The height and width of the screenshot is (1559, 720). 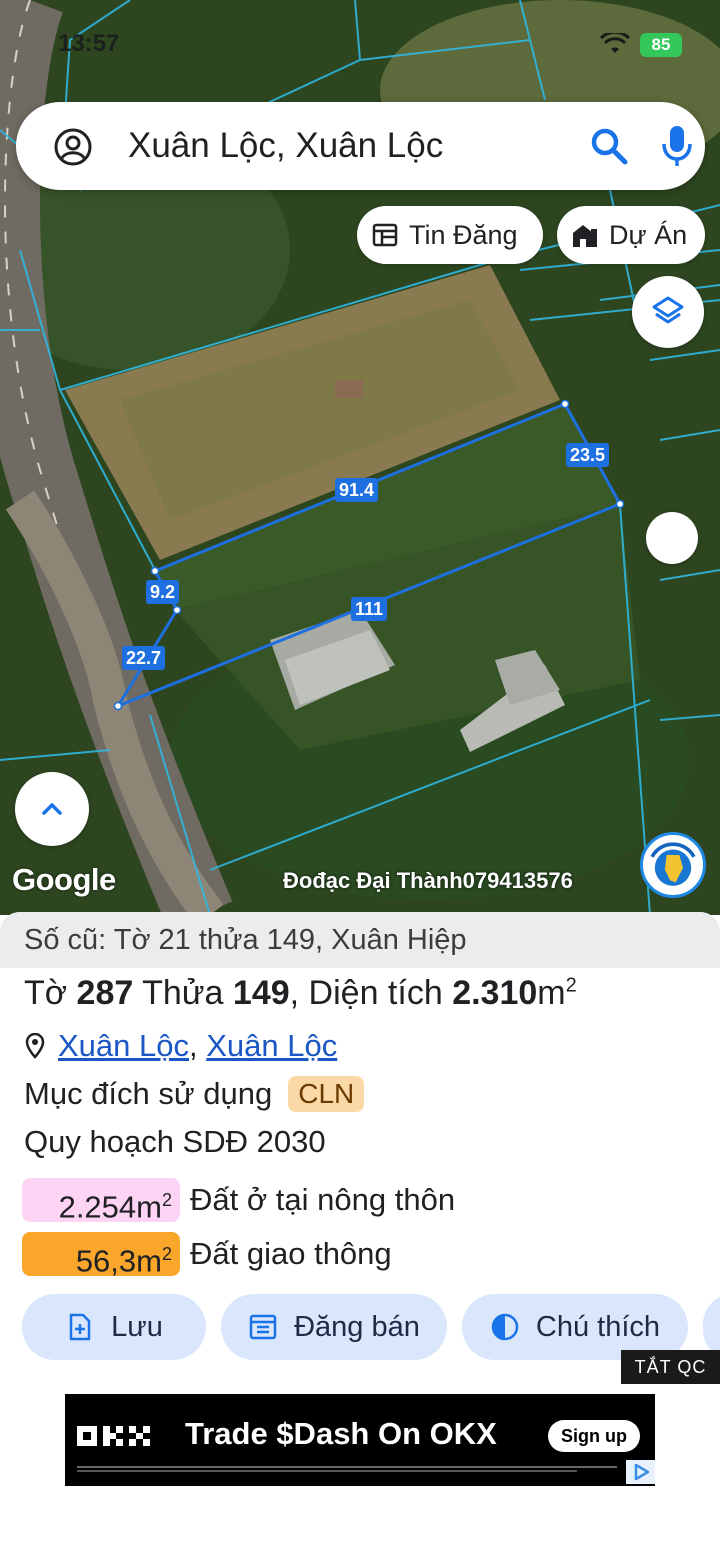 I want to click on legend-label: Chú thích, so click(x=598, y=1326).